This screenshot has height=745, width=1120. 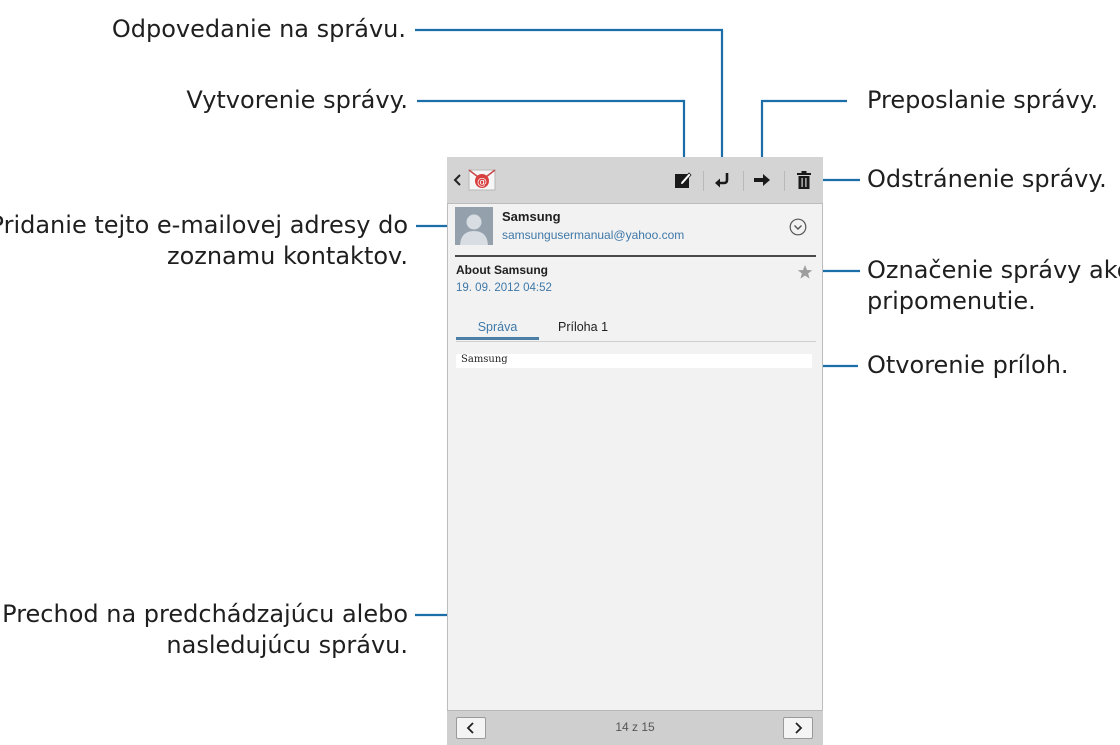 What do you see at coordinates (635, 180) in the screenshot?
I see `action-bar: @` at bounding box center [635, 180].